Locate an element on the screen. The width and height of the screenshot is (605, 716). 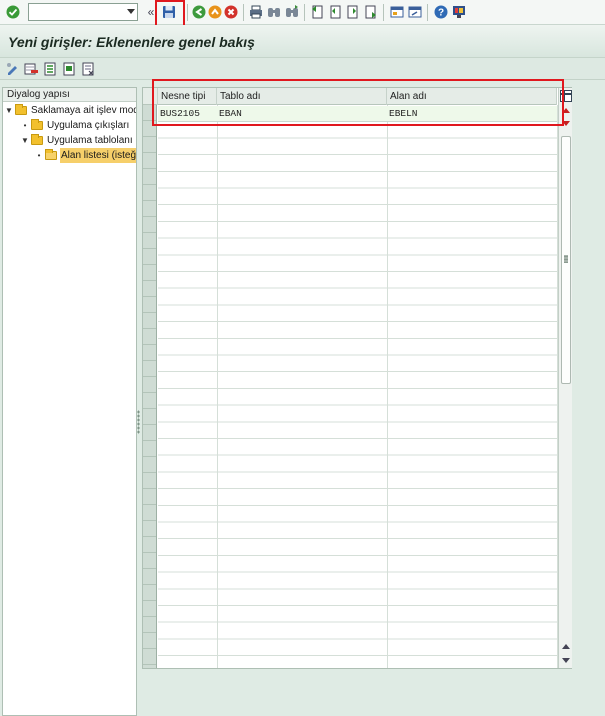
system-toolbar: « ? is located at coordinates (302, 13).